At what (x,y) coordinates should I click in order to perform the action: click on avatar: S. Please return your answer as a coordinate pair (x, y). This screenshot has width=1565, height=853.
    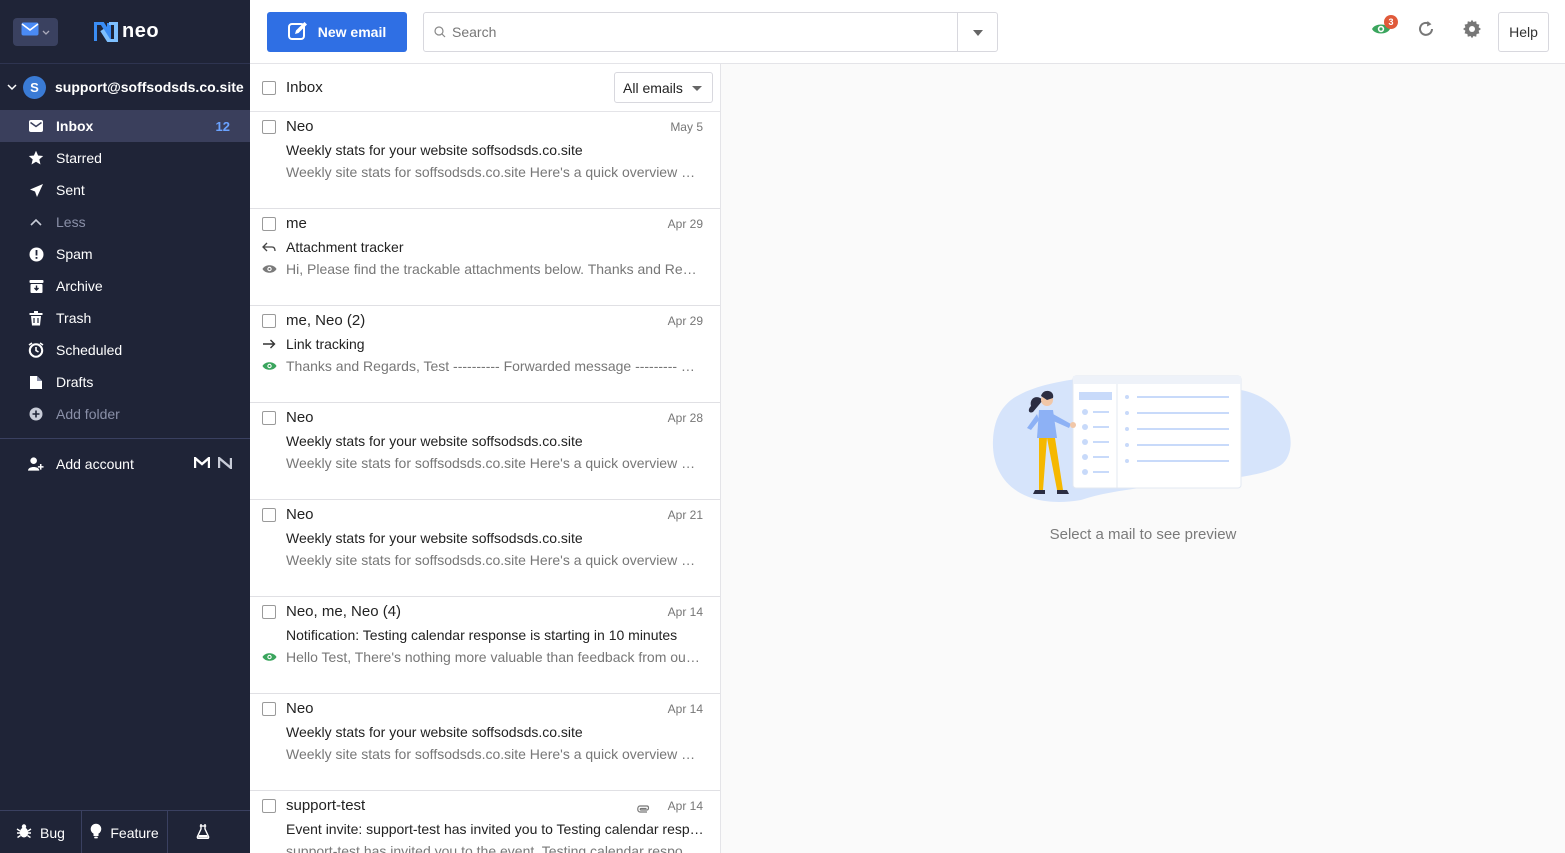
    Looking at the image, I should click on (34, 87).